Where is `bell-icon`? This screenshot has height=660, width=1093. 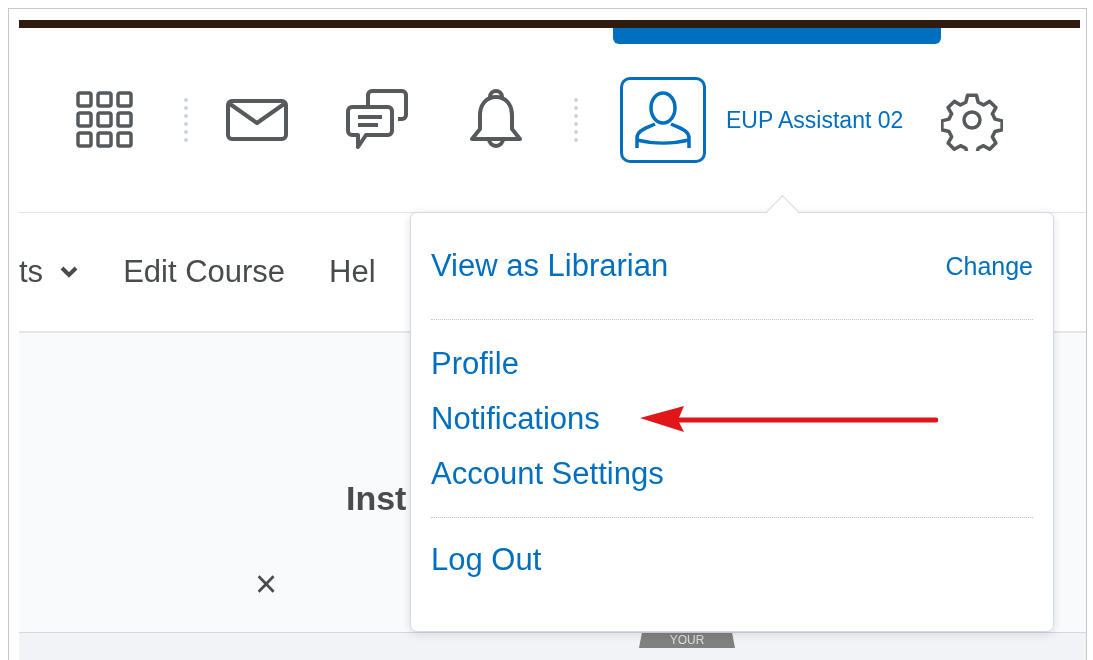
bell-icon is located at coordinates (496, 120).